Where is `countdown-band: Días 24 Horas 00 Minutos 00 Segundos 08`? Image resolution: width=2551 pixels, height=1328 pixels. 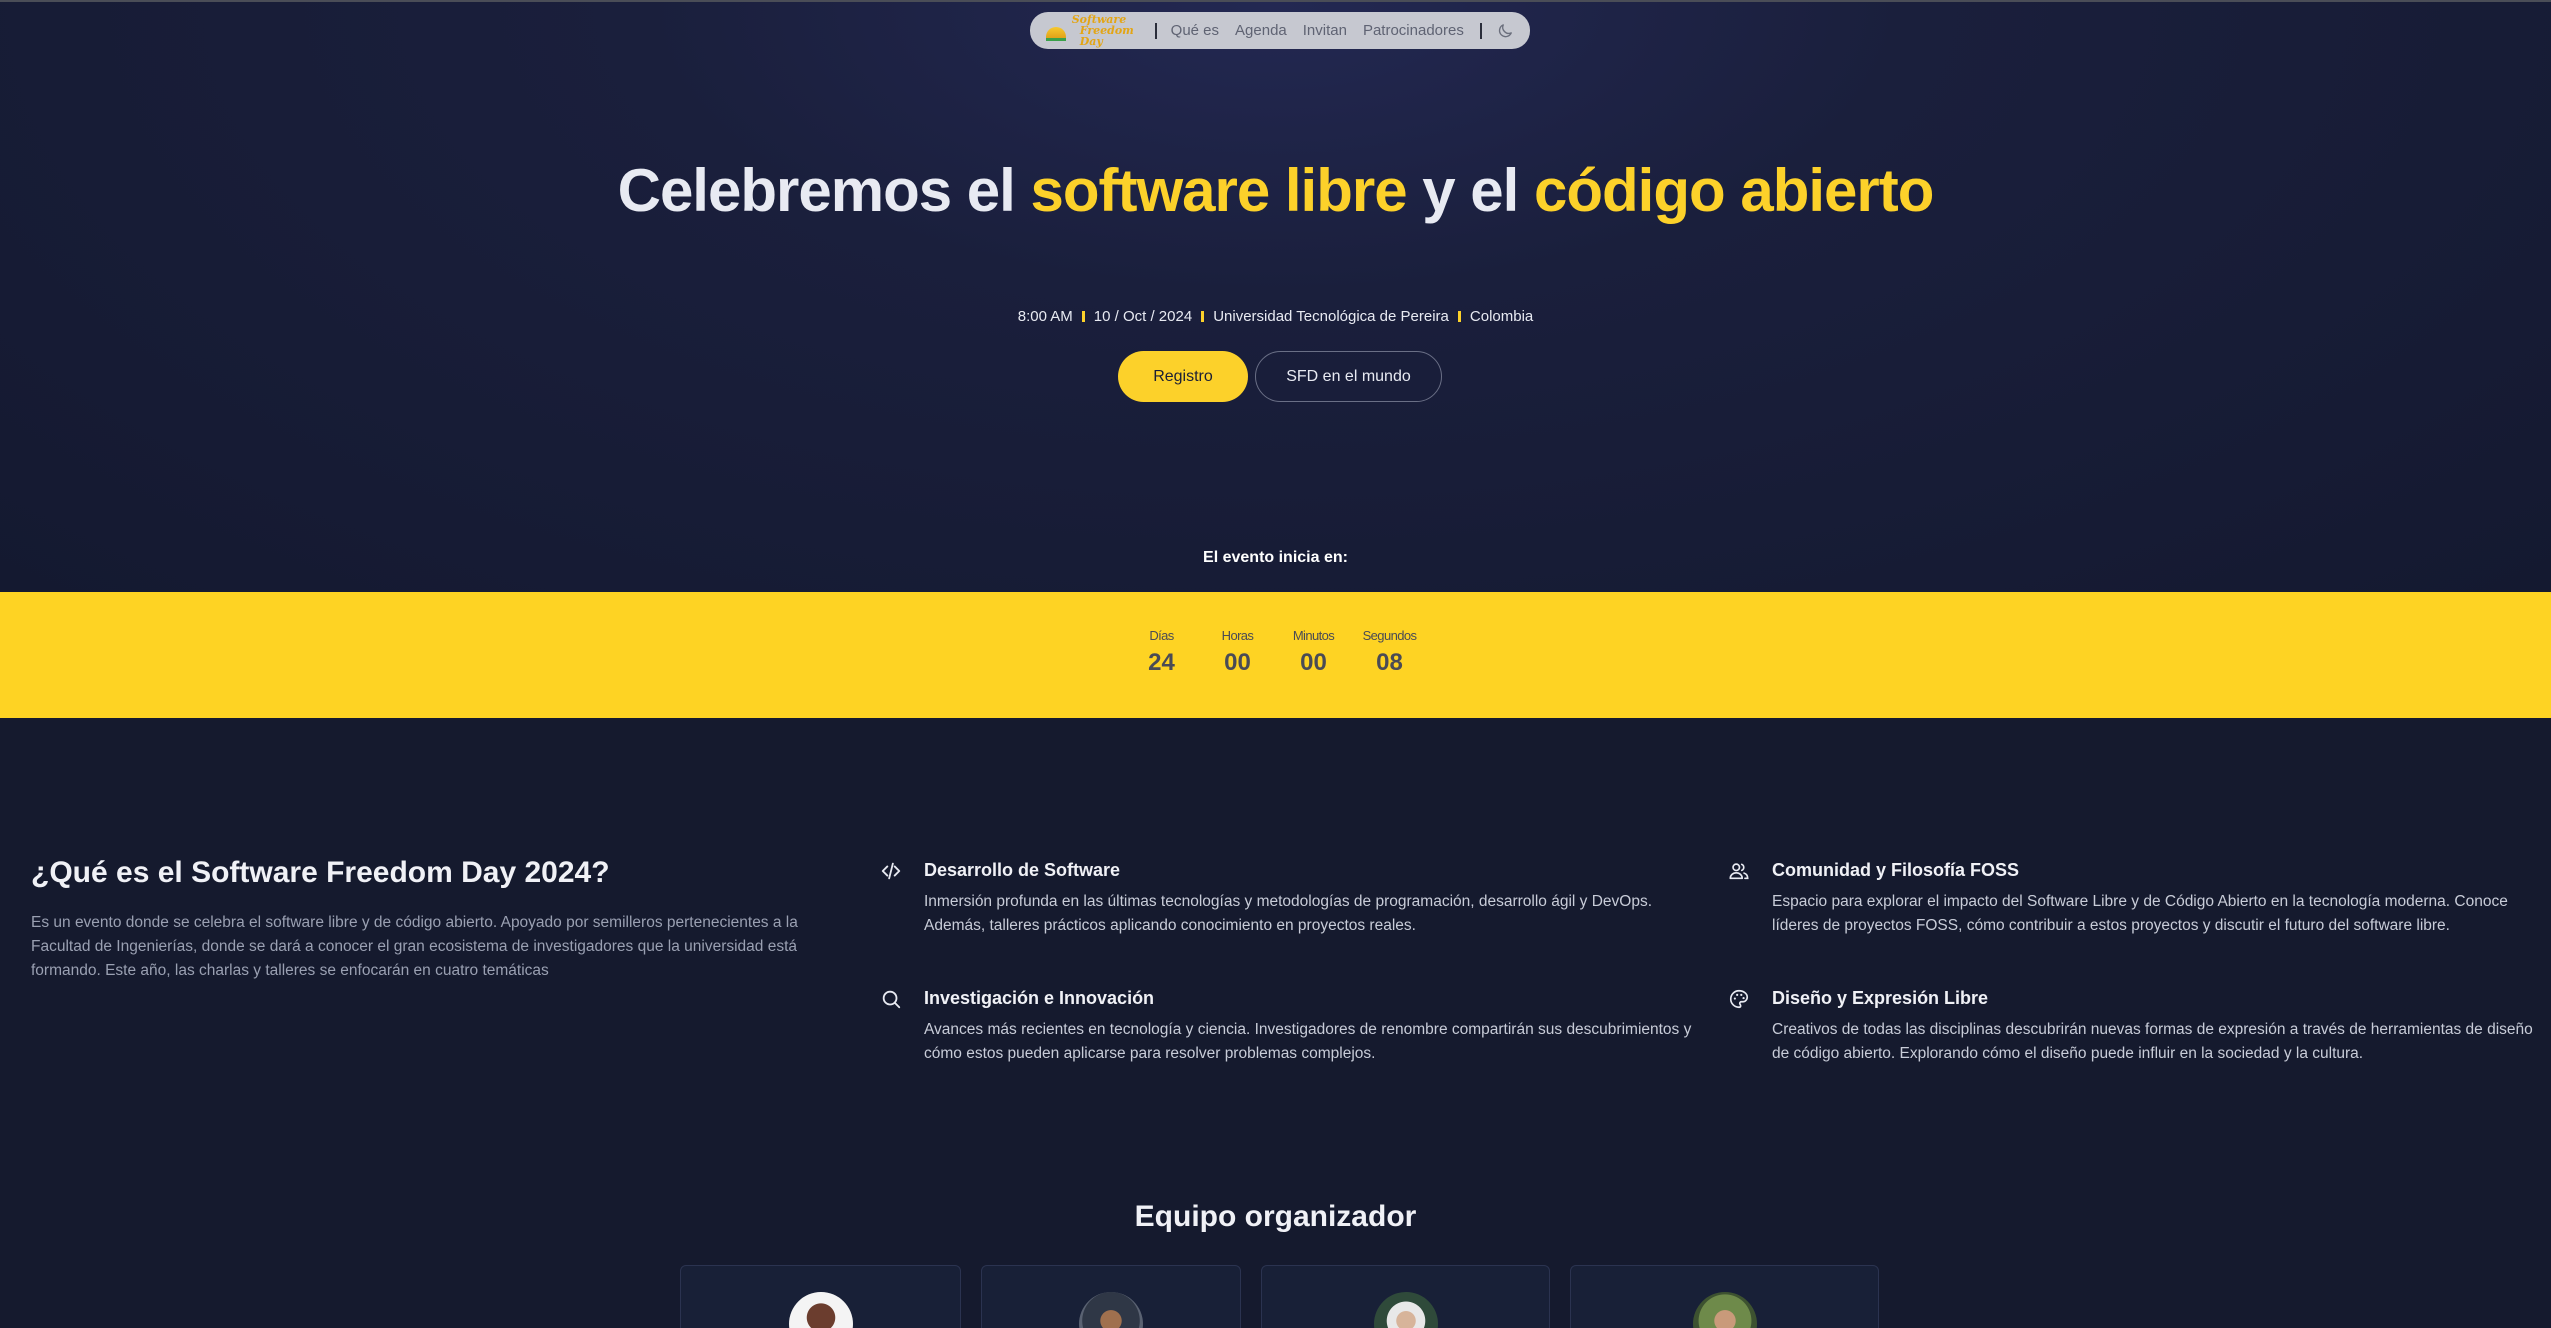 countdown-band: Días 24 Horas 00 Minutos 00 Segundos 08 is located at coordinates (1275, 655).